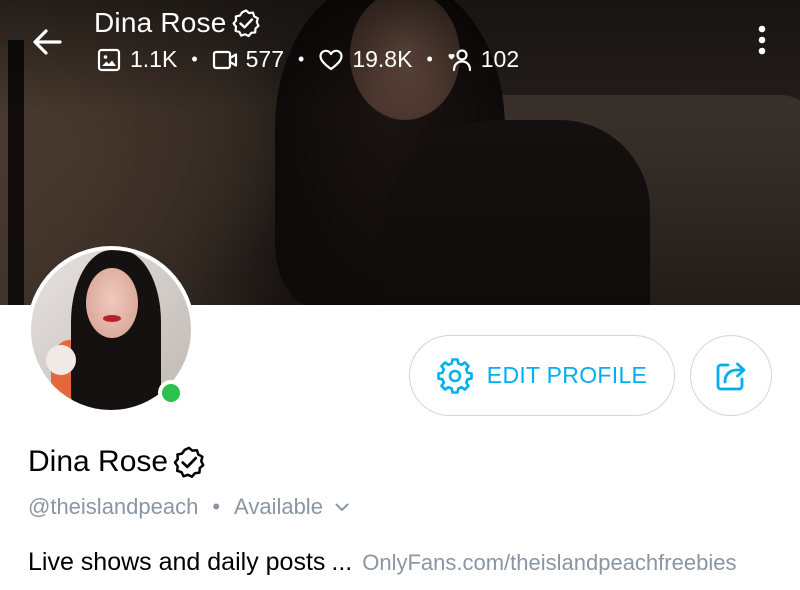 This screenshot has width=800, height=590. Describe the element at coordinates (382, 59) in the screenshot. I see `stat-likes-count: 19.8K` at that location.